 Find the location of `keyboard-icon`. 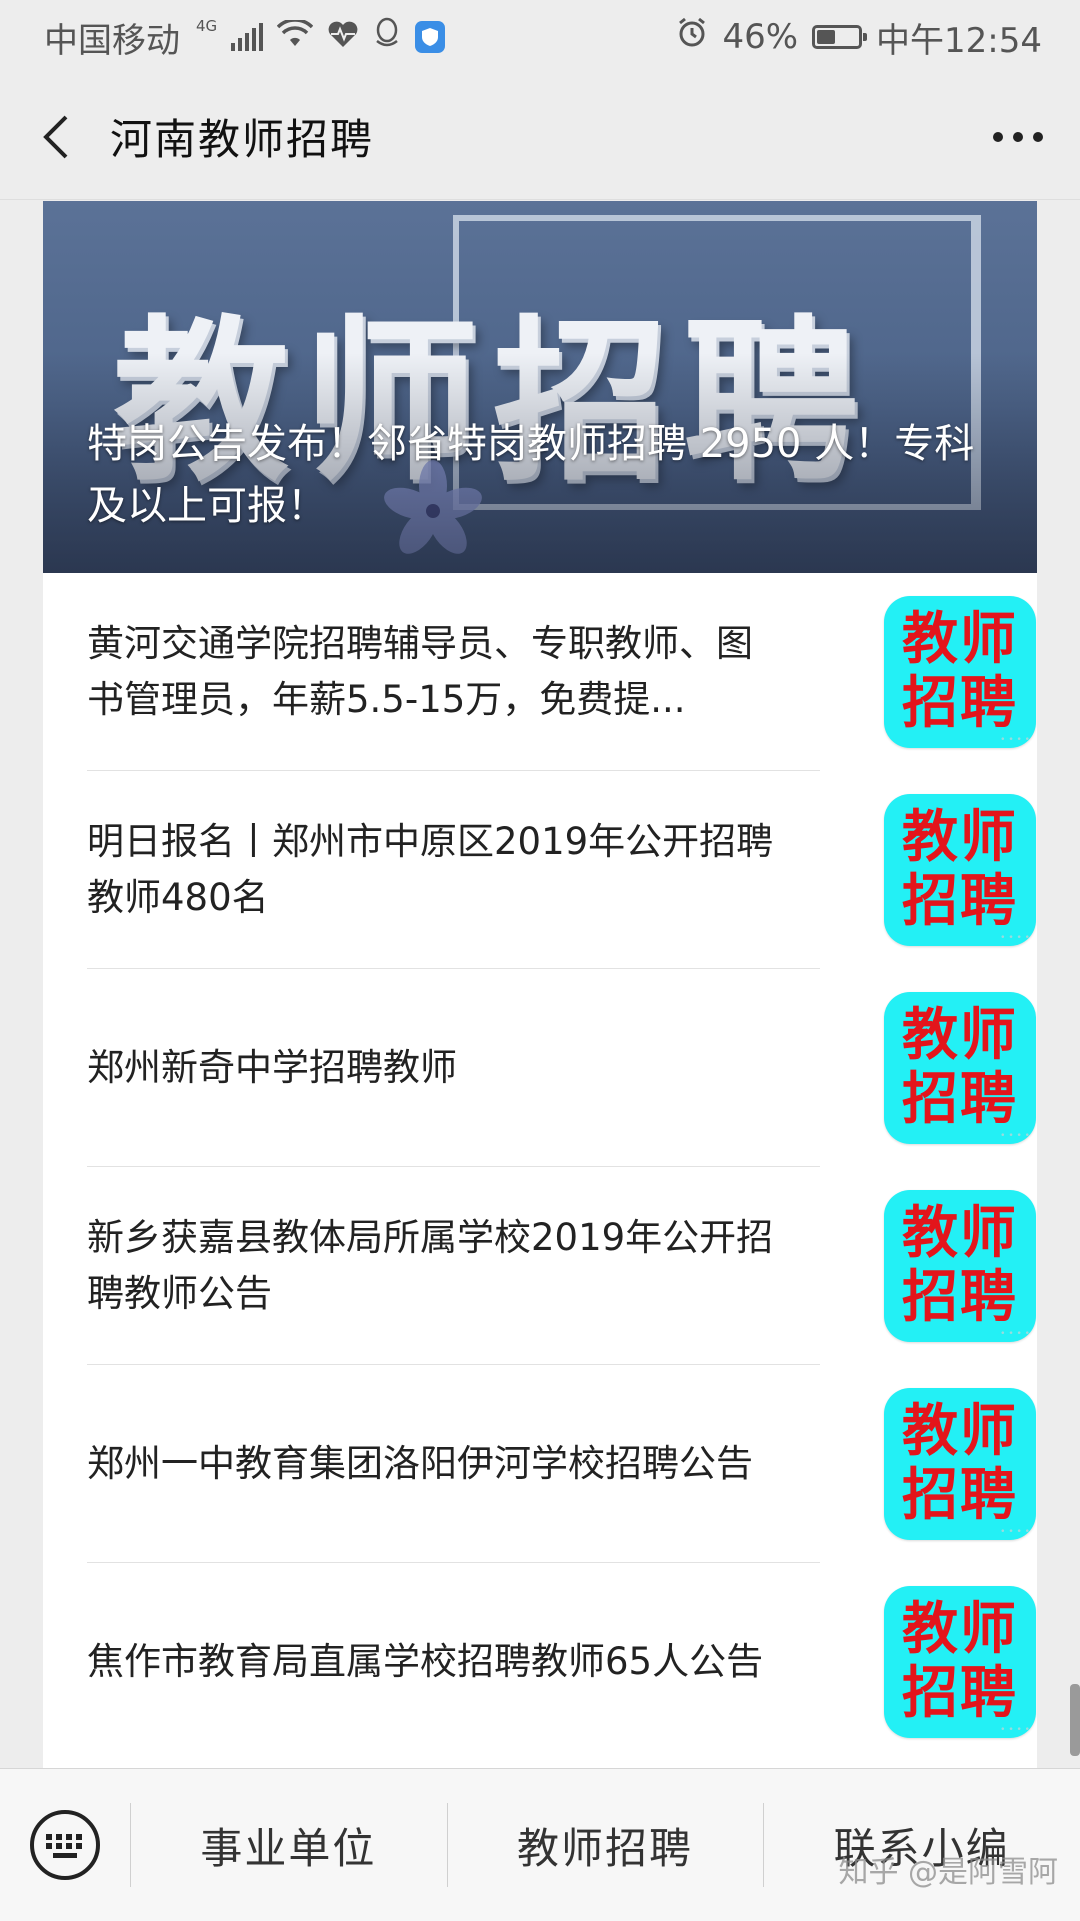

keyboard-icon is located at coordinates (65, 1845).